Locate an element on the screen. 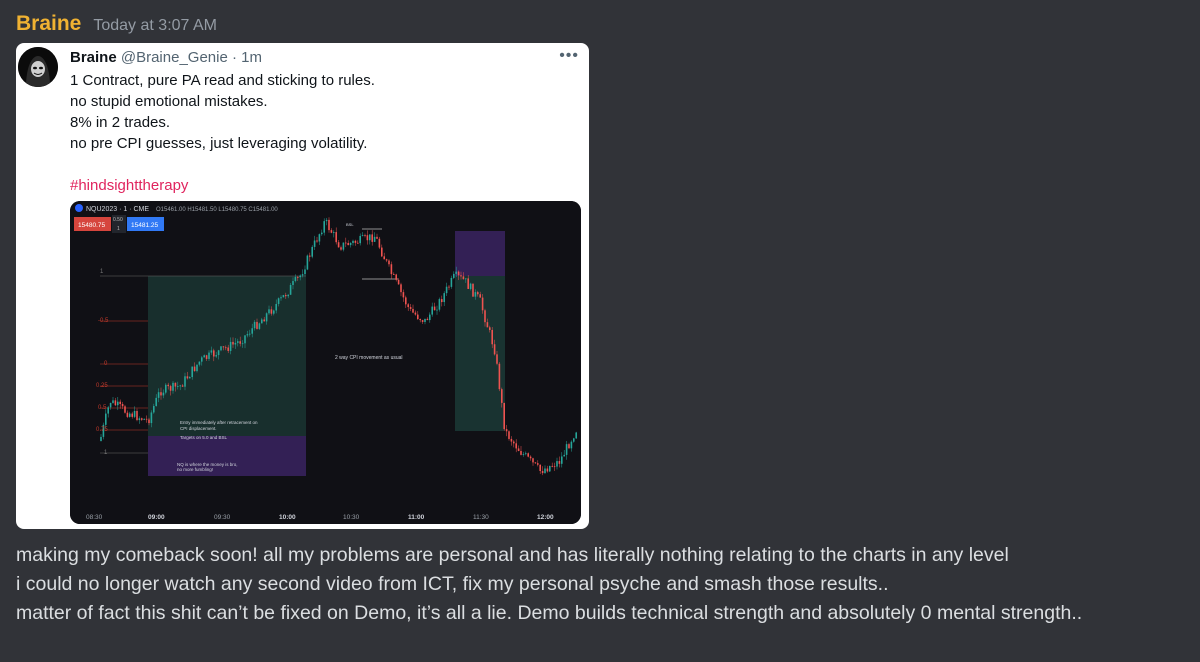 This screenshot has height=662, width=1200. time-label: 11:30 is located at coordinates (481, 517).